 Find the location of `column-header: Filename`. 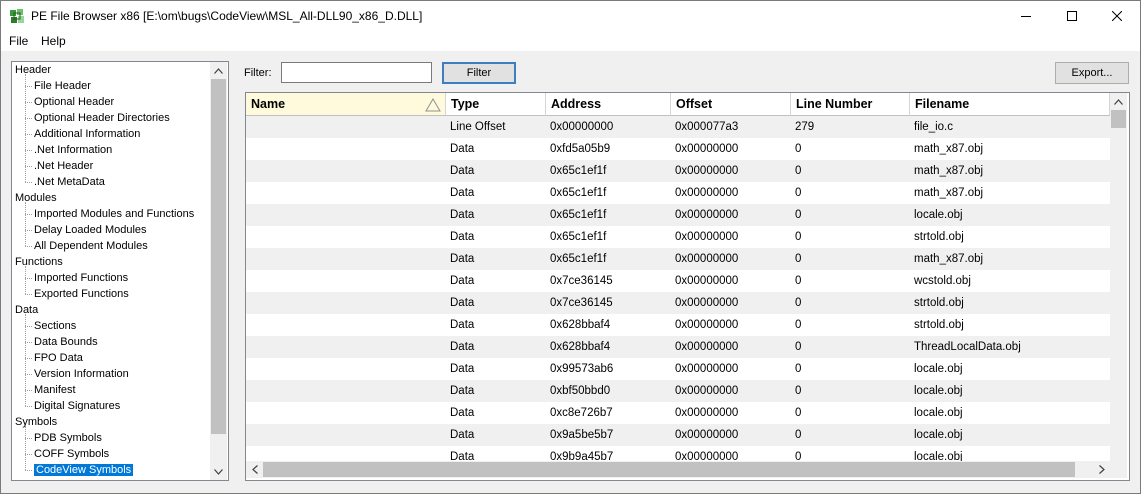

column-header: Filename is located at coordinates (1010, 104).